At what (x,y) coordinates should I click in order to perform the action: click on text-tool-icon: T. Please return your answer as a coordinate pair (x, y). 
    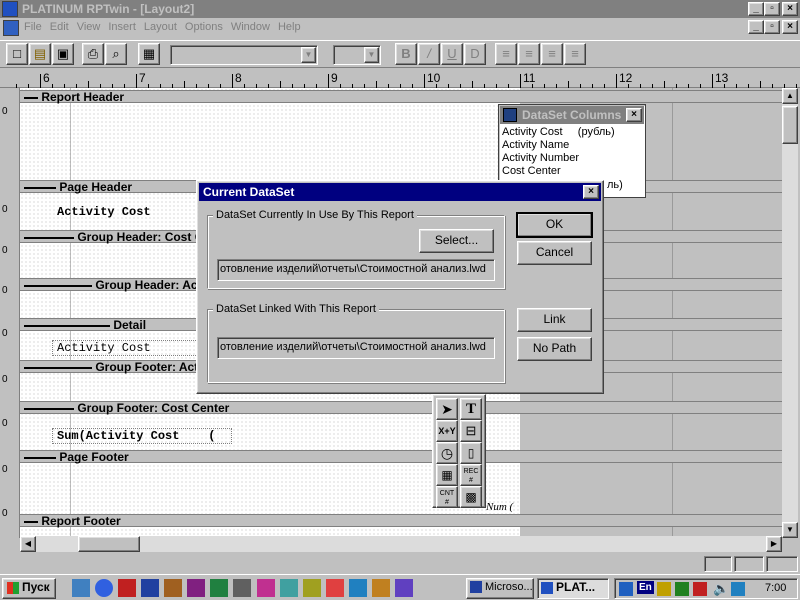
    Looking at the image, I should click on (471, 409).